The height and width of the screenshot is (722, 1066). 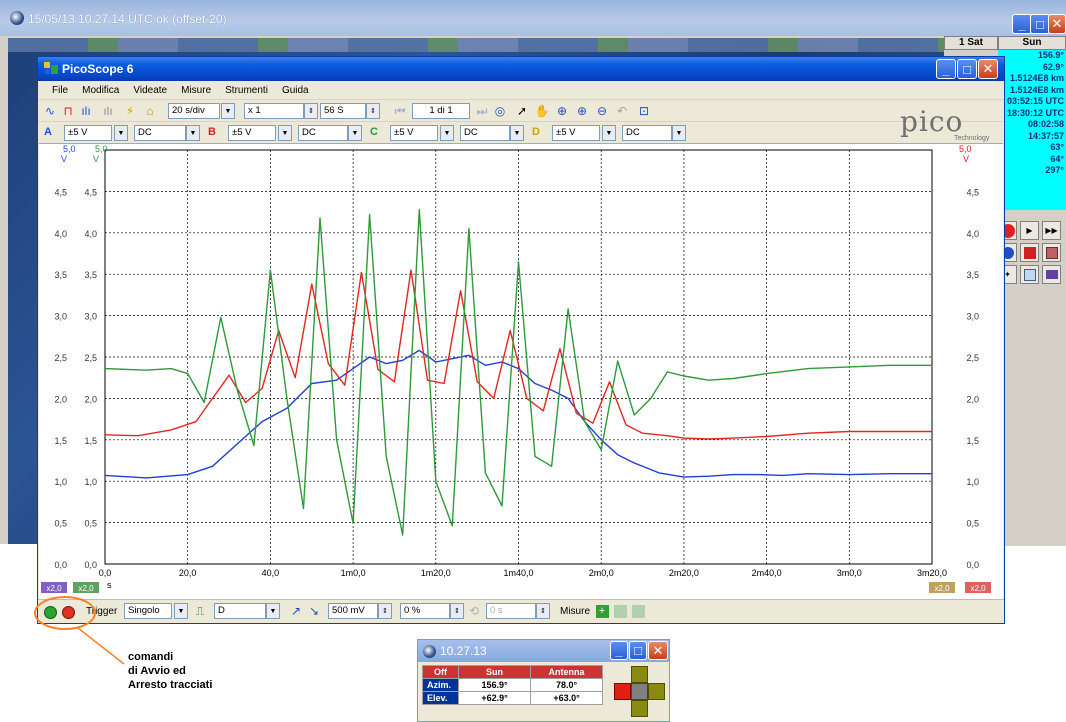 What do you see at coordinates (543, 651) in the screenshot?
I see `mini-title-bar: 10.27.13 _ □ ✕` at bounding box center [543, 651].